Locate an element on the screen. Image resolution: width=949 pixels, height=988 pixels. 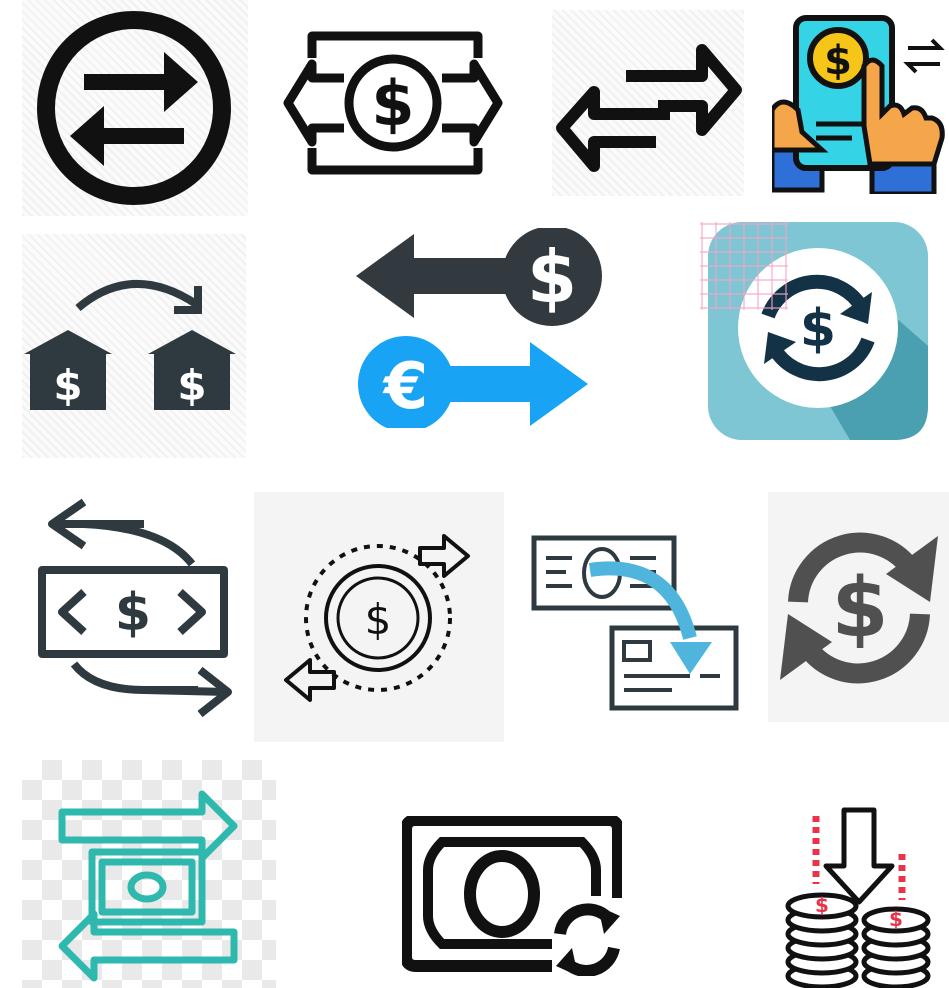
cheque-to-card-transfer-icon is located at coordinates (636, 624).